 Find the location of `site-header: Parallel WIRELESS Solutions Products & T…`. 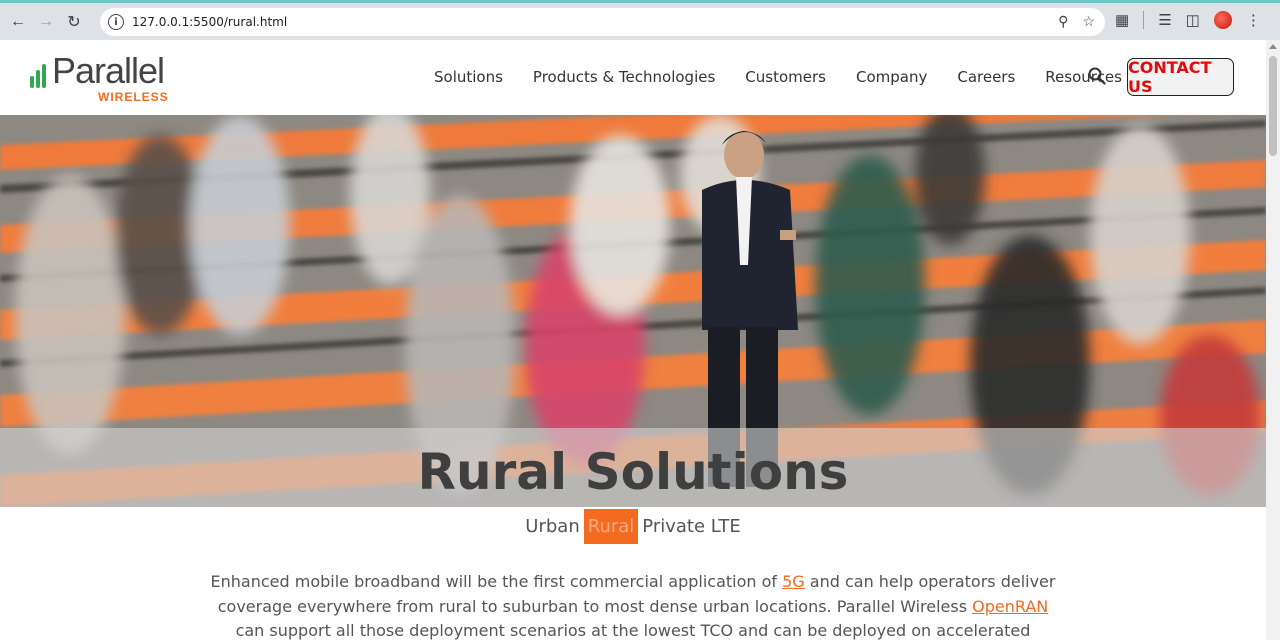

site-header: Parallel WIRELESS Solutions Products & T… is located at coordinates (633, 77).